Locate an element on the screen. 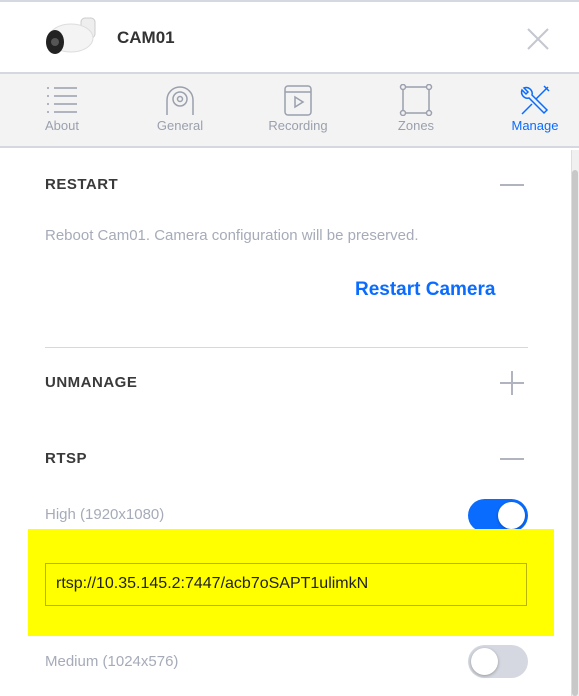  tab-label: Zones is located at coordinates (416, 125).